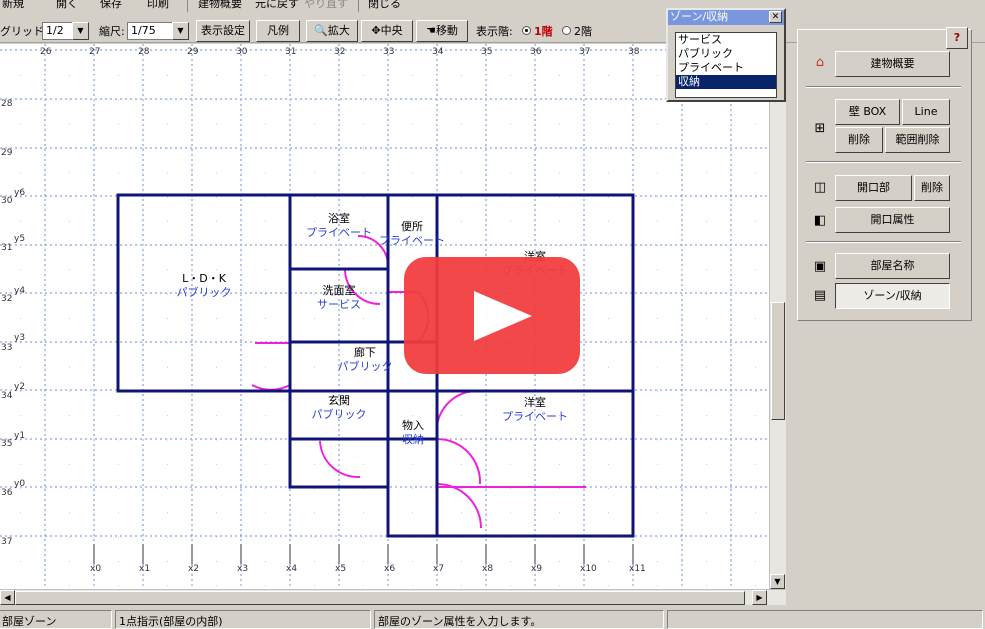 The height and width of the screenshot is (629, 985). What do you see at coordinates (917, 140) in the screenshot?
I see `range-delete-button: 範囲削除` at bounding box center [917, 140].